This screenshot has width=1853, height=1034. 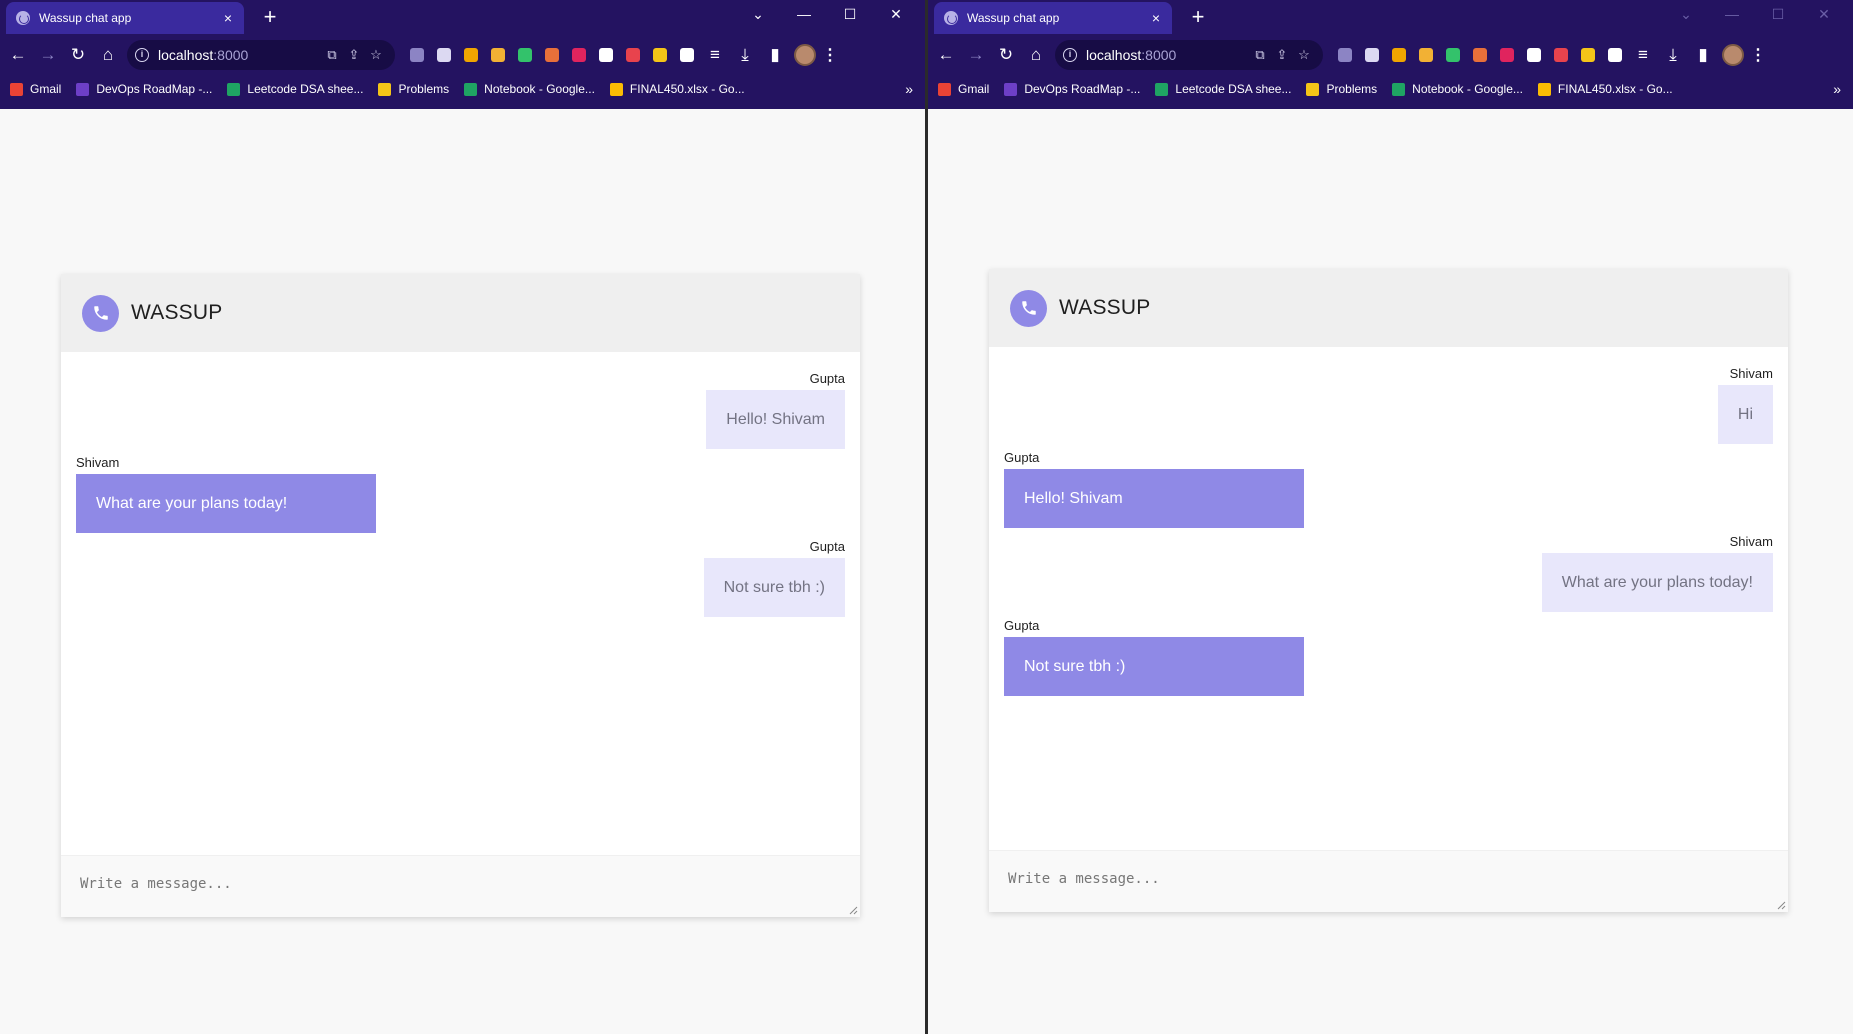 What do you see at coordinates (460, 410) in the screenshot?
I see `message-sent: Gupta Hello! Shivam` at bounding box center [460, 410].